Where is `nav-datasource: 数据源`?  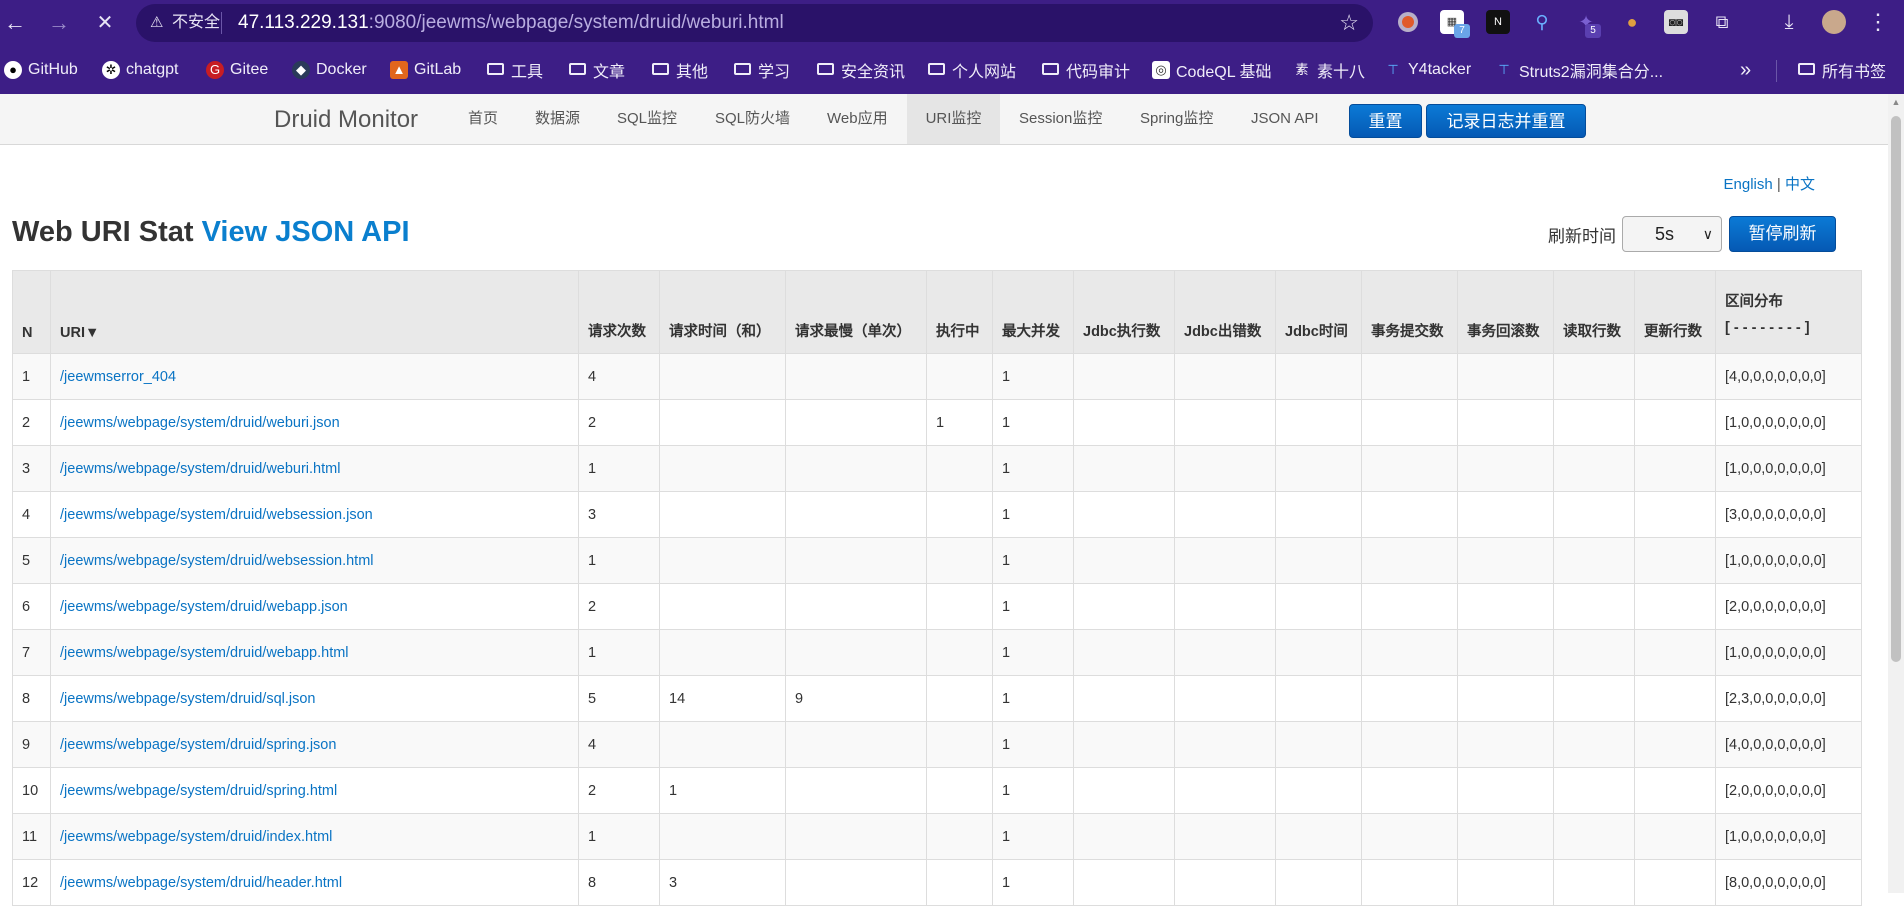
nav-datasource: 数据源 is located at coordinates (557, 119).